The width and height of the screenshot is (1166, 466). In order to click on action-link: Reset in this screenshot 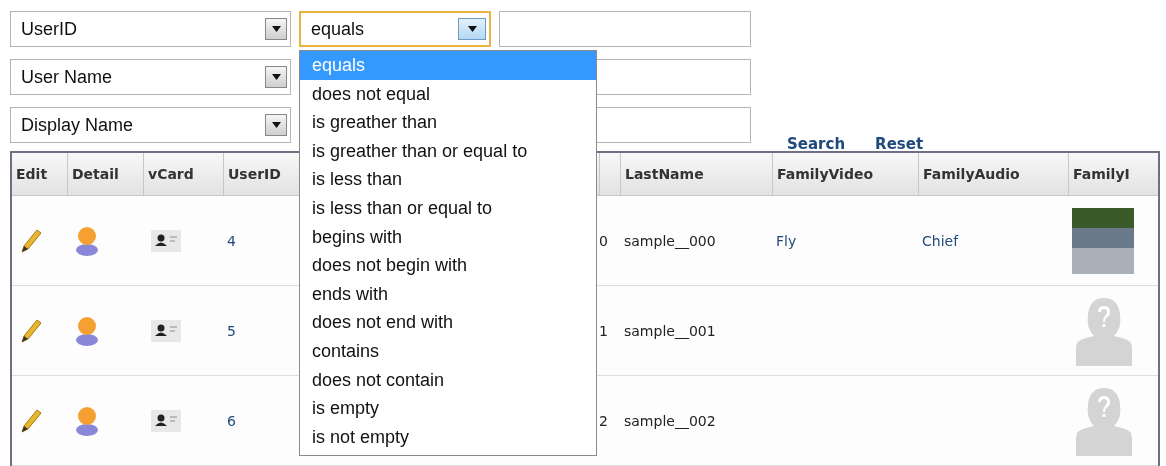, I will do `click(899, 144)`.